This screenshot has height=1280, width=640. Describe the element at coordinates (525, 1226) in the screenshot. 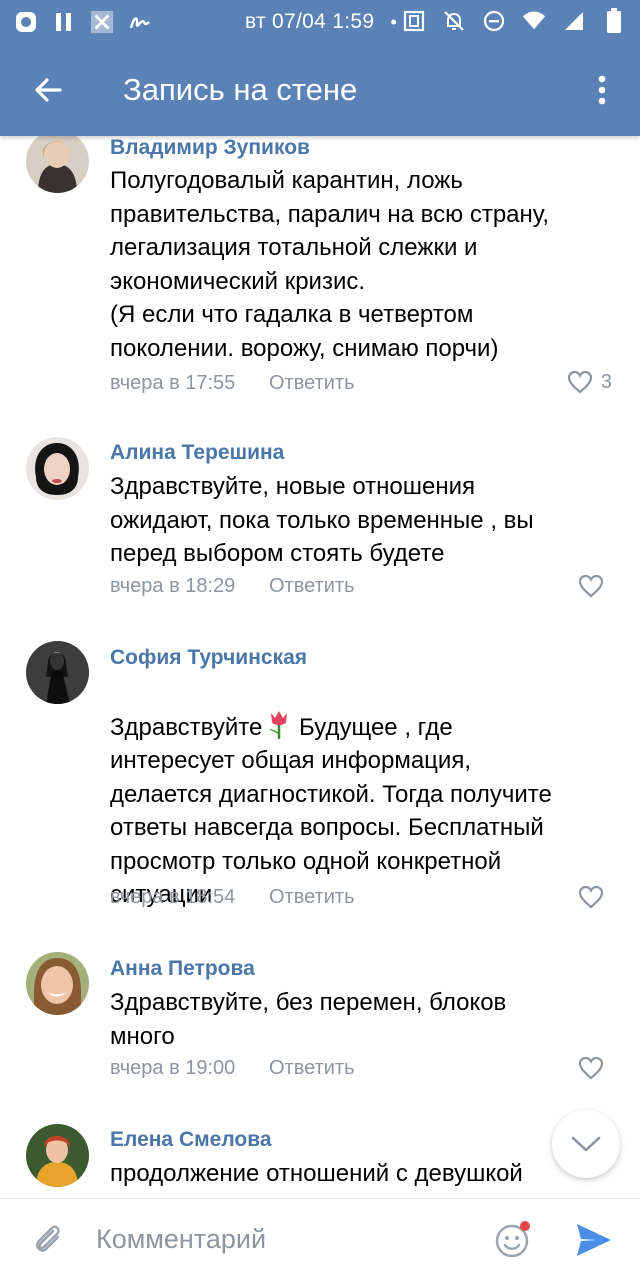

I see `notification-badge` at that location.